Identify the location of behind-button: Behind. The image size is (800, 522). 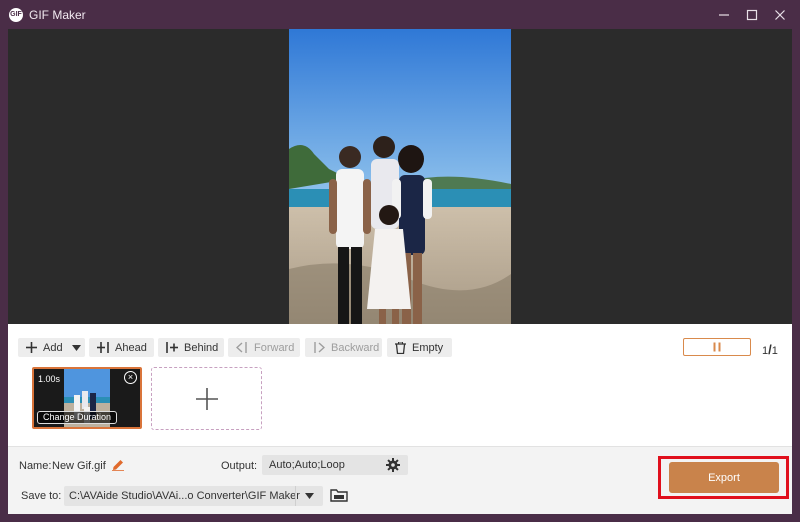
(191, 347).